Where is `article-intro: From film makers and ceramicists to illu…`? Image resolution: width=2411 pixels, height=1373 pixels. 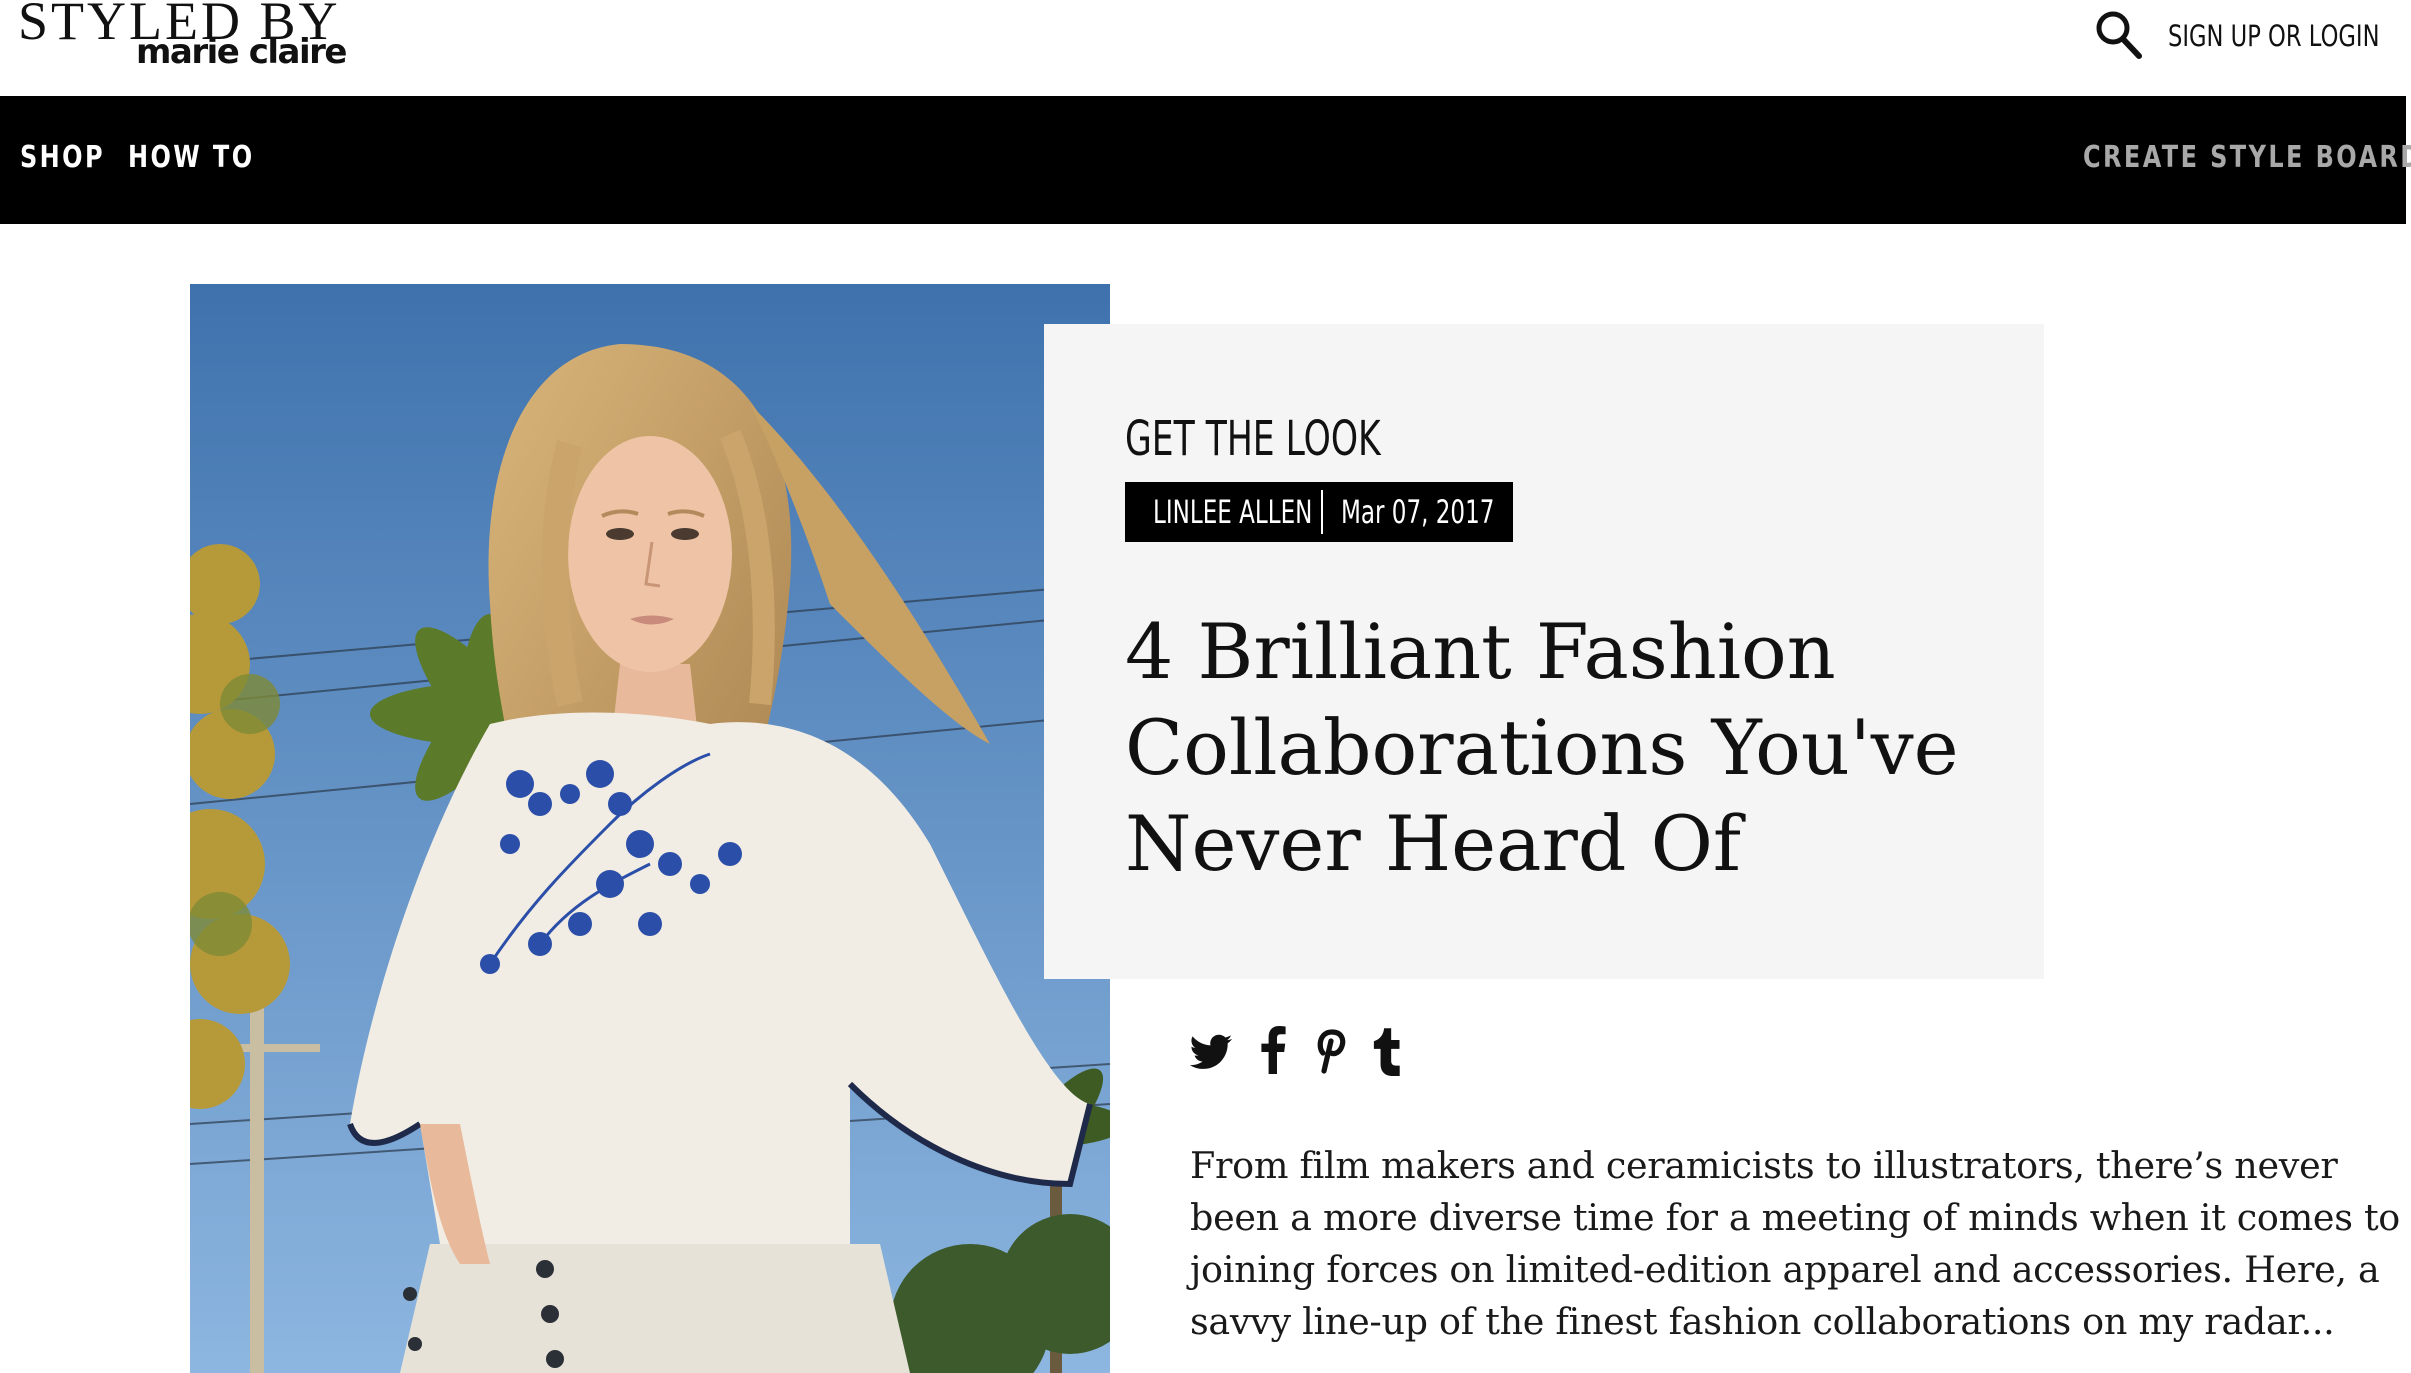
article-intro: From film makers and ceramicists to illu… is located at coordinates (1795, 1243).